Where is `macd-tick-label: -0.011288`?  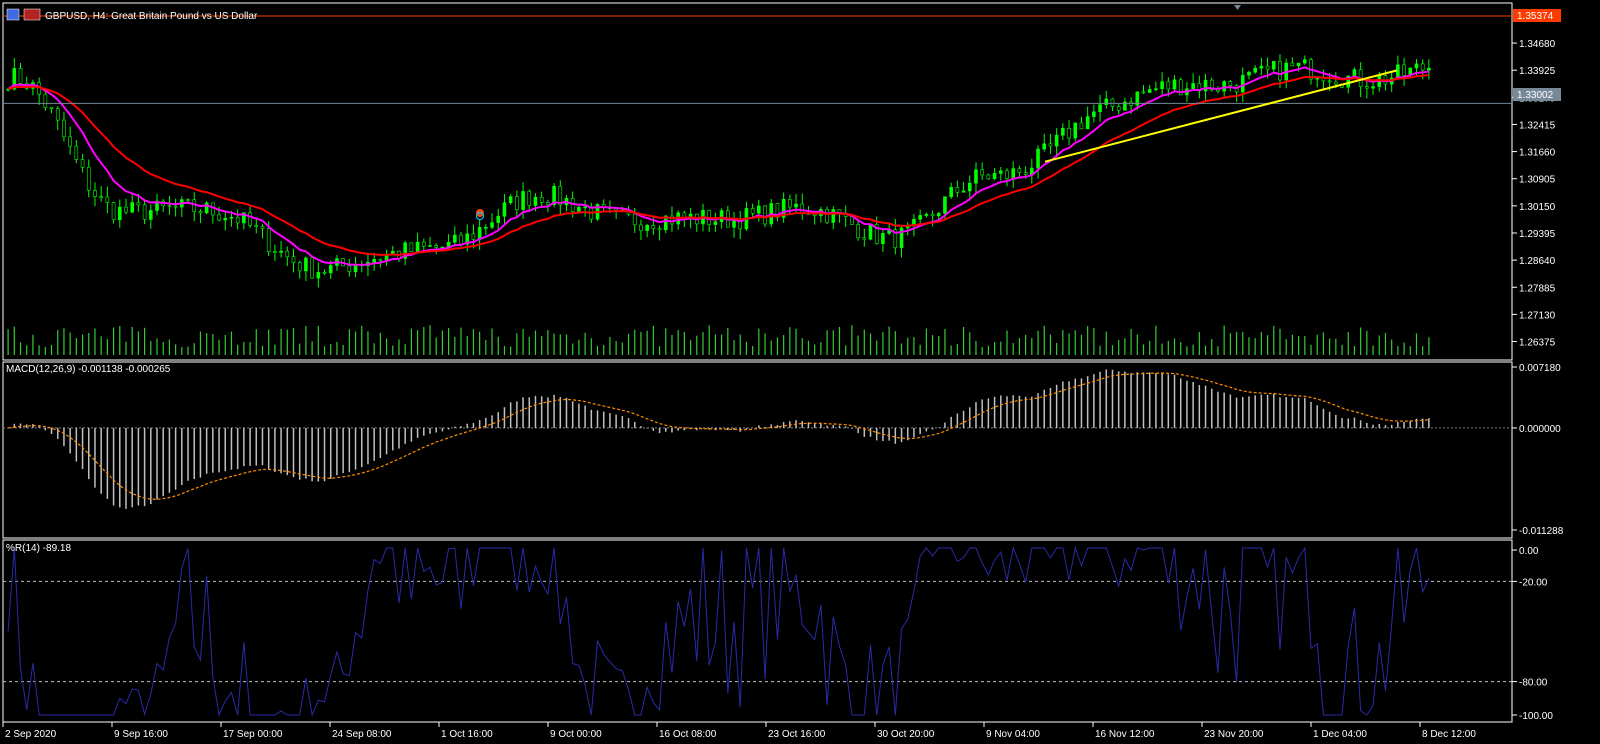
macd-tick-label: -0.011288 is located at coordinates (1541, 531).